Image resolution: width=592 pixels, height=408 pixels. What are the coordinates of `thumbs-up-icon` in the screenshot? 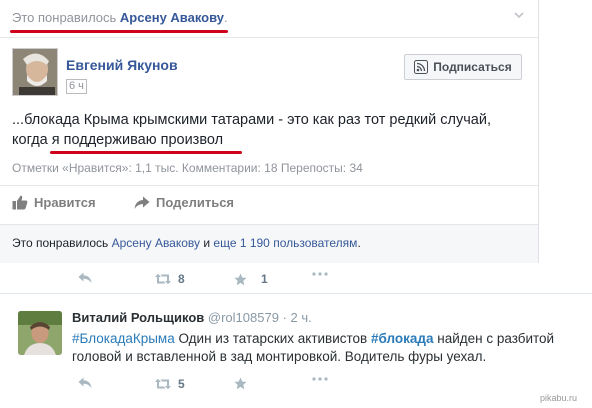 It's located at (20, 202).